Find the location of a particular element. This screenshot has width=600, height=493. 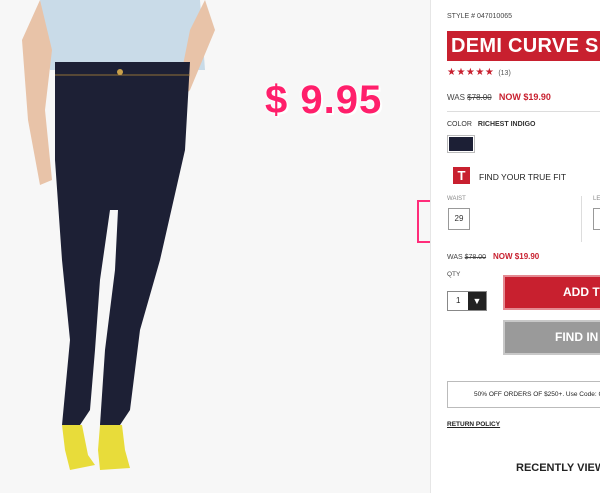

price-line: WAS $78.00 NOW $19.90 is located at coordinates (499, 97).